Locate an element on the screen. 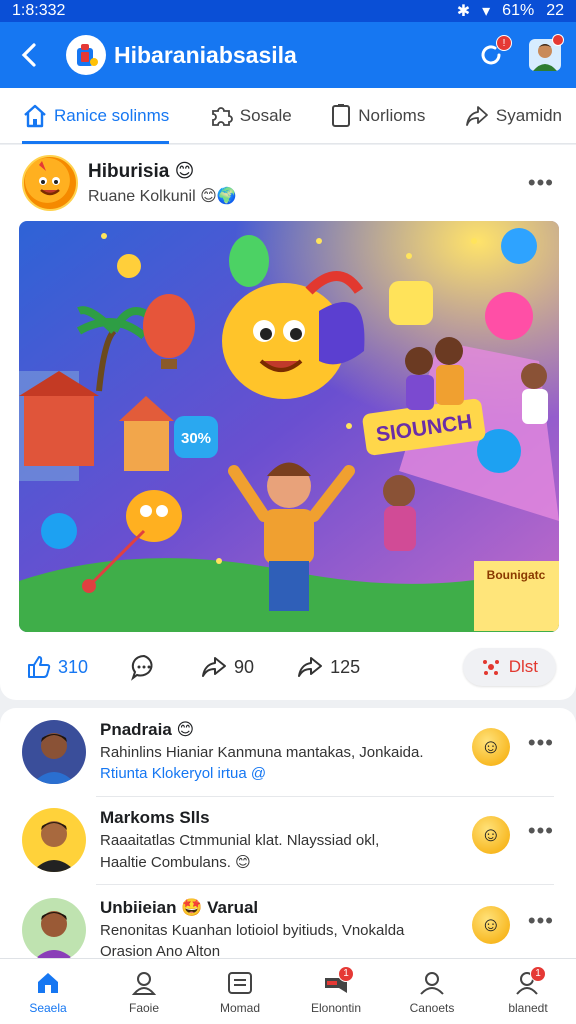  post-author-name: Hiburisia 😊 is located at coordinates (308, 171).